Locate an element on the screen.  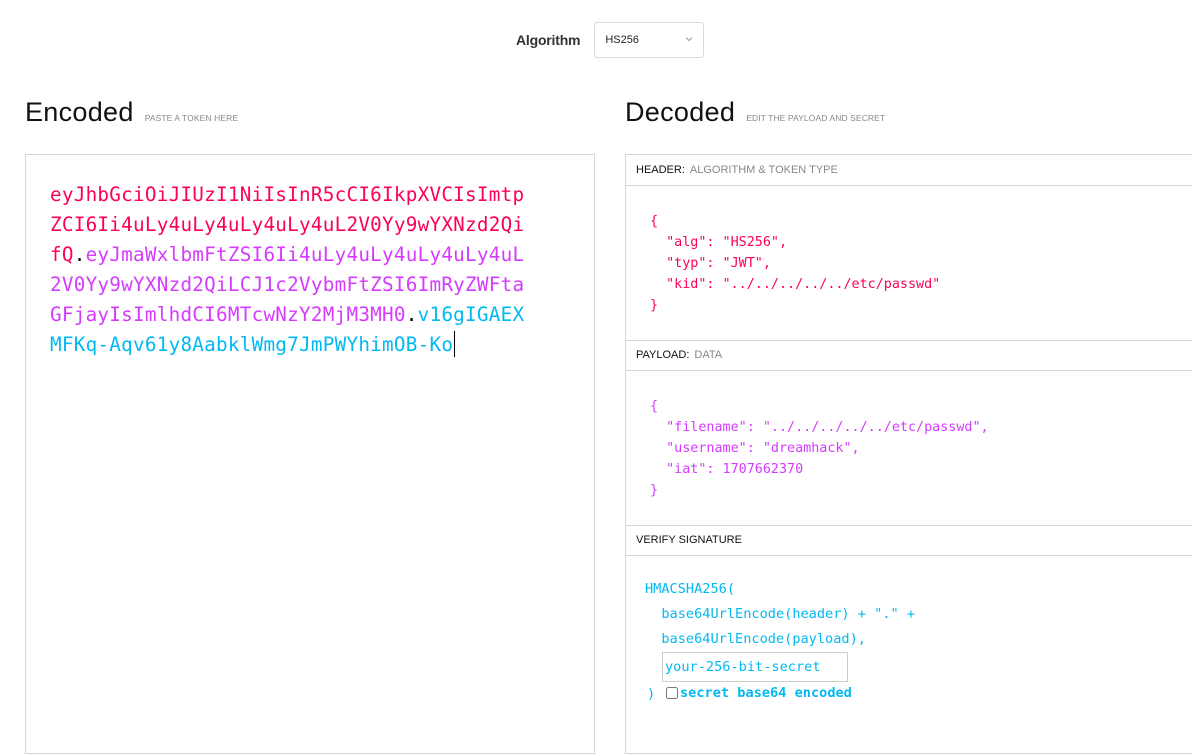
header-sublabel: ALGORITHM & TOKEN TYPE is located at coordinates (763, 170).